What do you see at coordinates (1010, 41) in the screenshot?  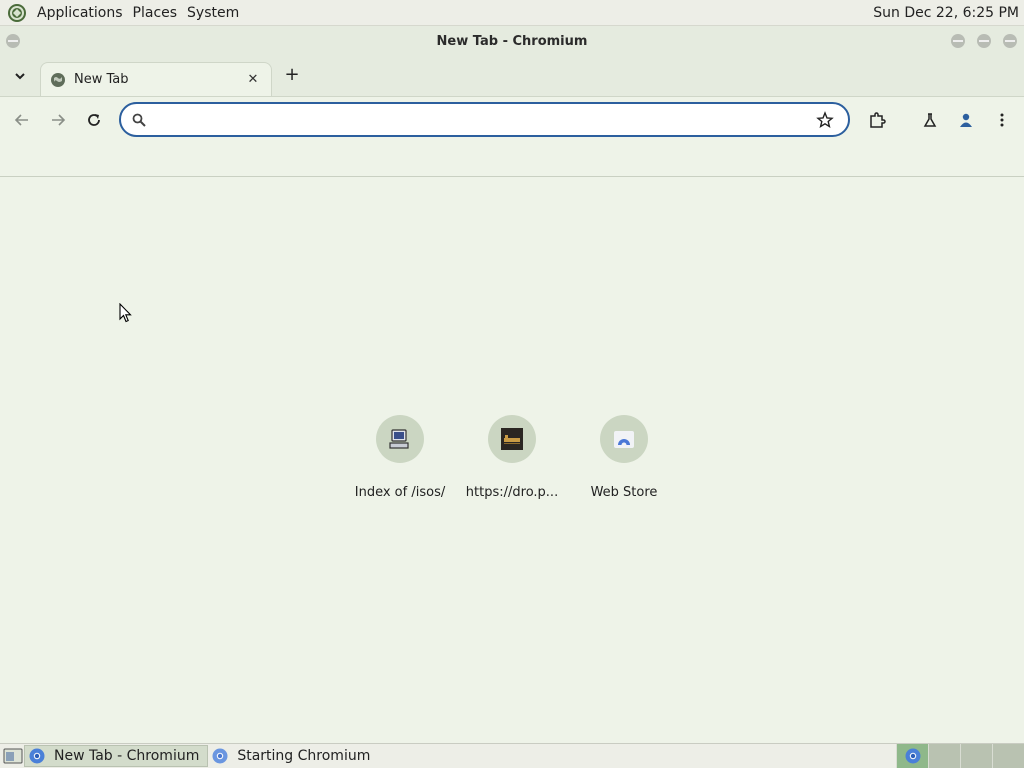 I see `close-window-button` at bounding box center [1010, 41].